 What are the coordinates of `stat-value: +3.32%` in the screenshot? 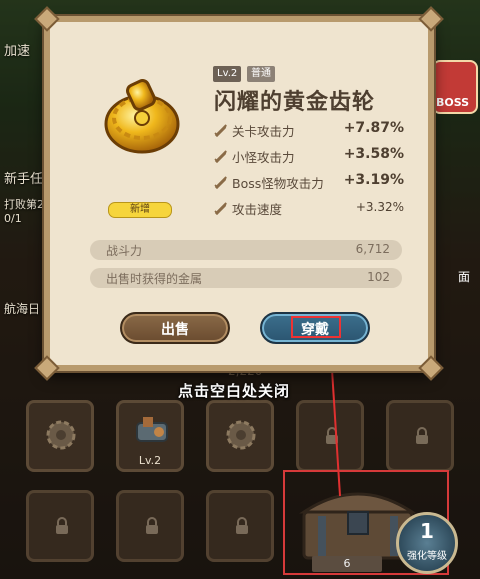 It's located at (379, 207).